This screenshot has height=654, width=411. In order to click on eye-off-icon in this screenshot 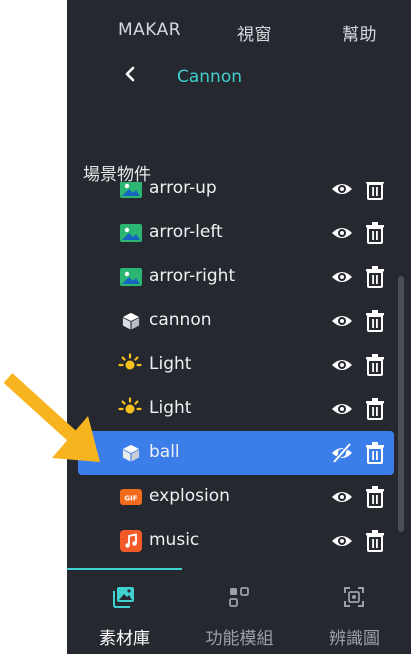, I will do `click(342, 453)`.